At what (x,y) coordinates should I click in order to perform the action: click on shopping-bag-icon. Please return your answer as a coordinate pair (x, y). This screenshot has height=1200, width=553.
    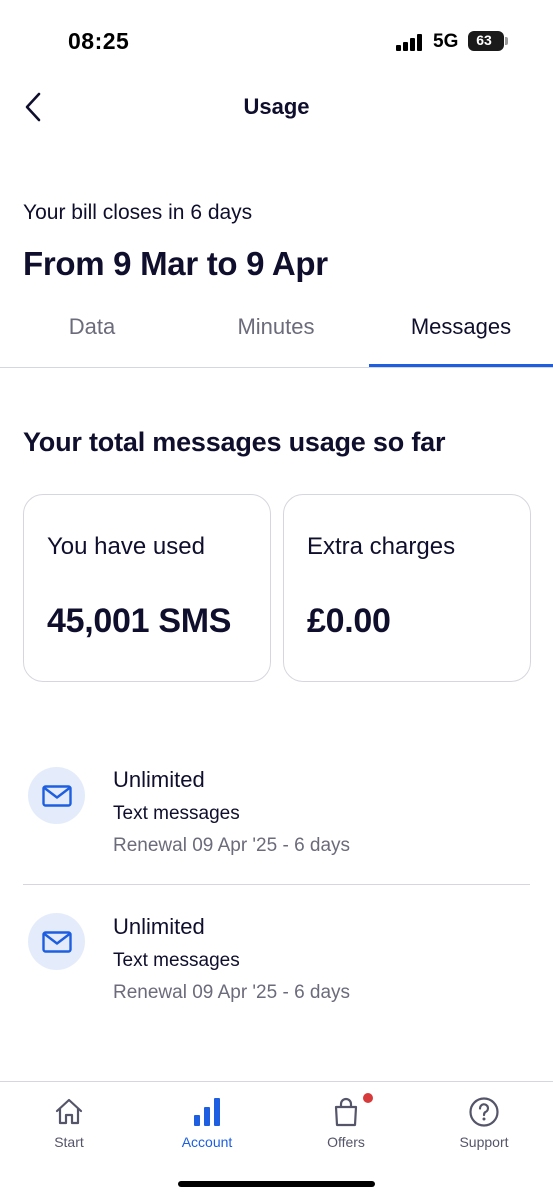
    Looking at the image, I should click on (346, 1112).